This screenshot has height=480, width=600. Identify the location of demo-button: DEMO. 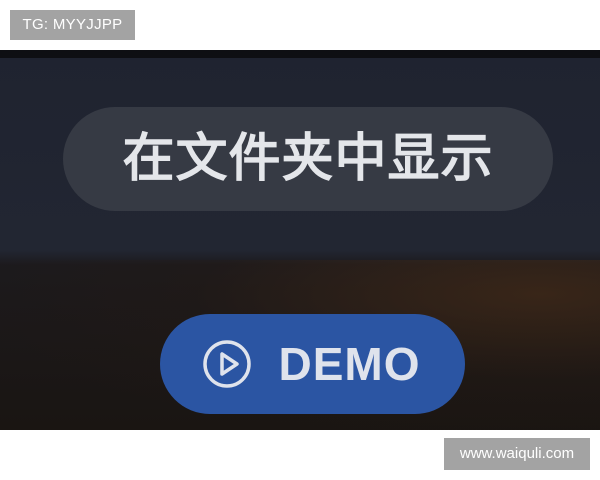
(312, 364).